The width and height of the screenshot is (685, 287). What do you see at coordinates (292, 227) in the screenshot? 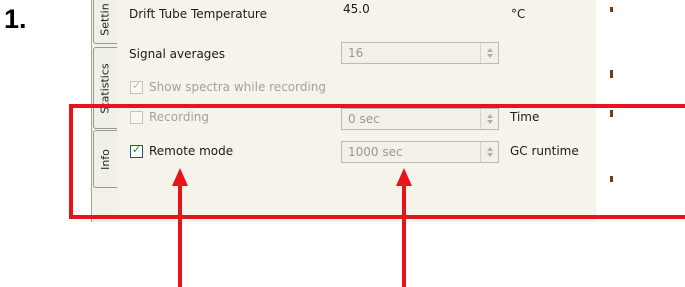
I see `annotation-arrows` at bounding box center [292, 227].